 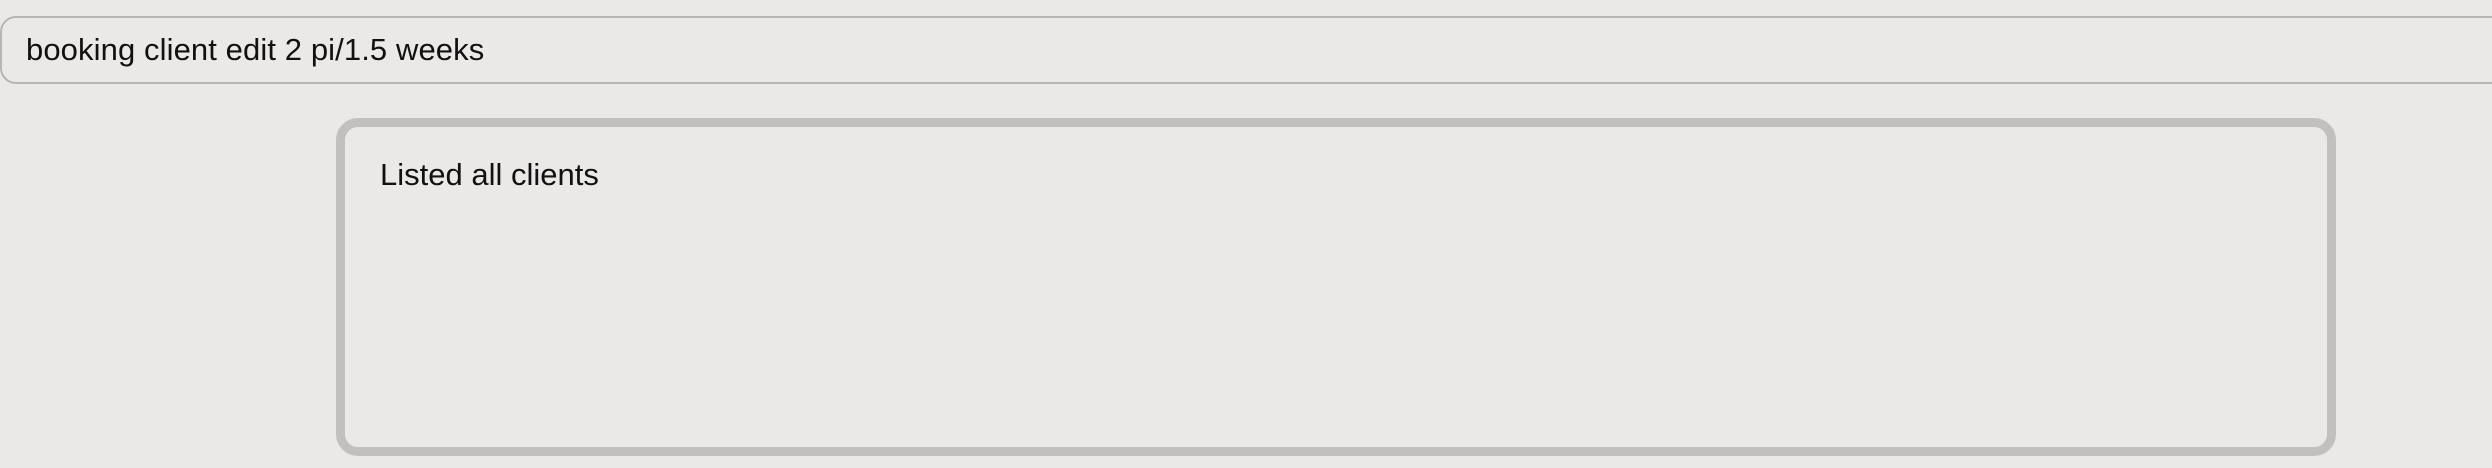 What do you see at coordinates (255, 49) in the screenshot?
I see `command-input-text: booking client edit 2 pi/1.5 weeks` at bounding box center [255, 49].